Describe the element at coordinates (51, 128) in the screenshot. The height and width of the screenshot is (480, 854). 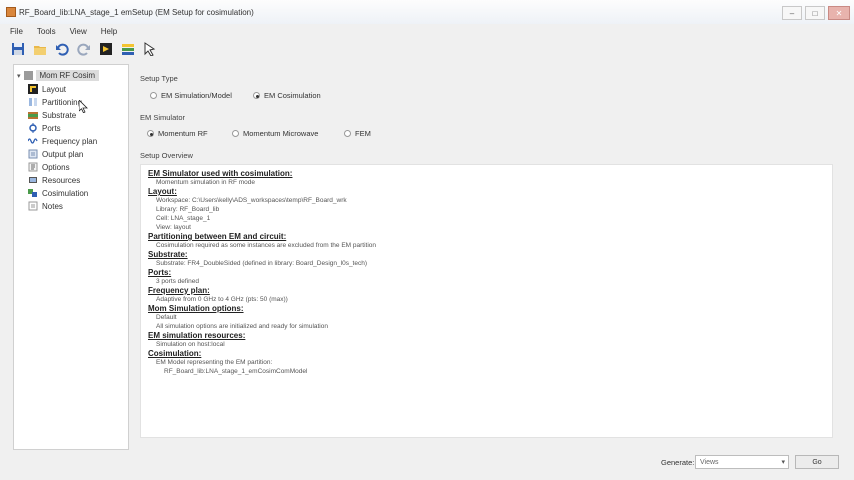
I see `tree-item-label: Ports` at that location.